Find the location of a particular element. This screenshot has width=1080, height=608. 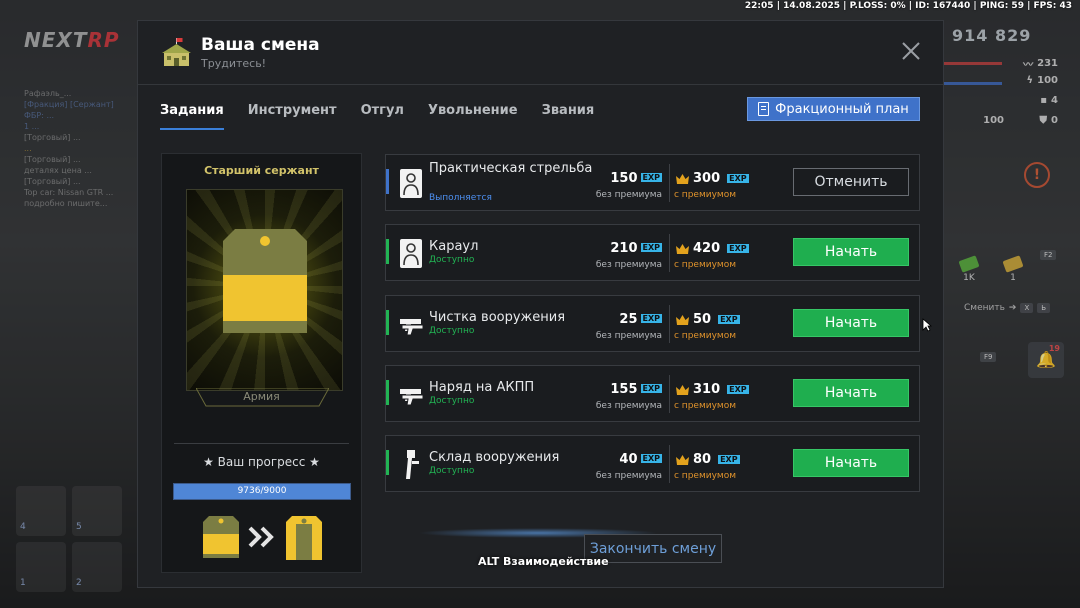

task-name: Чистка вооружения is located at coordinates (497, 317).